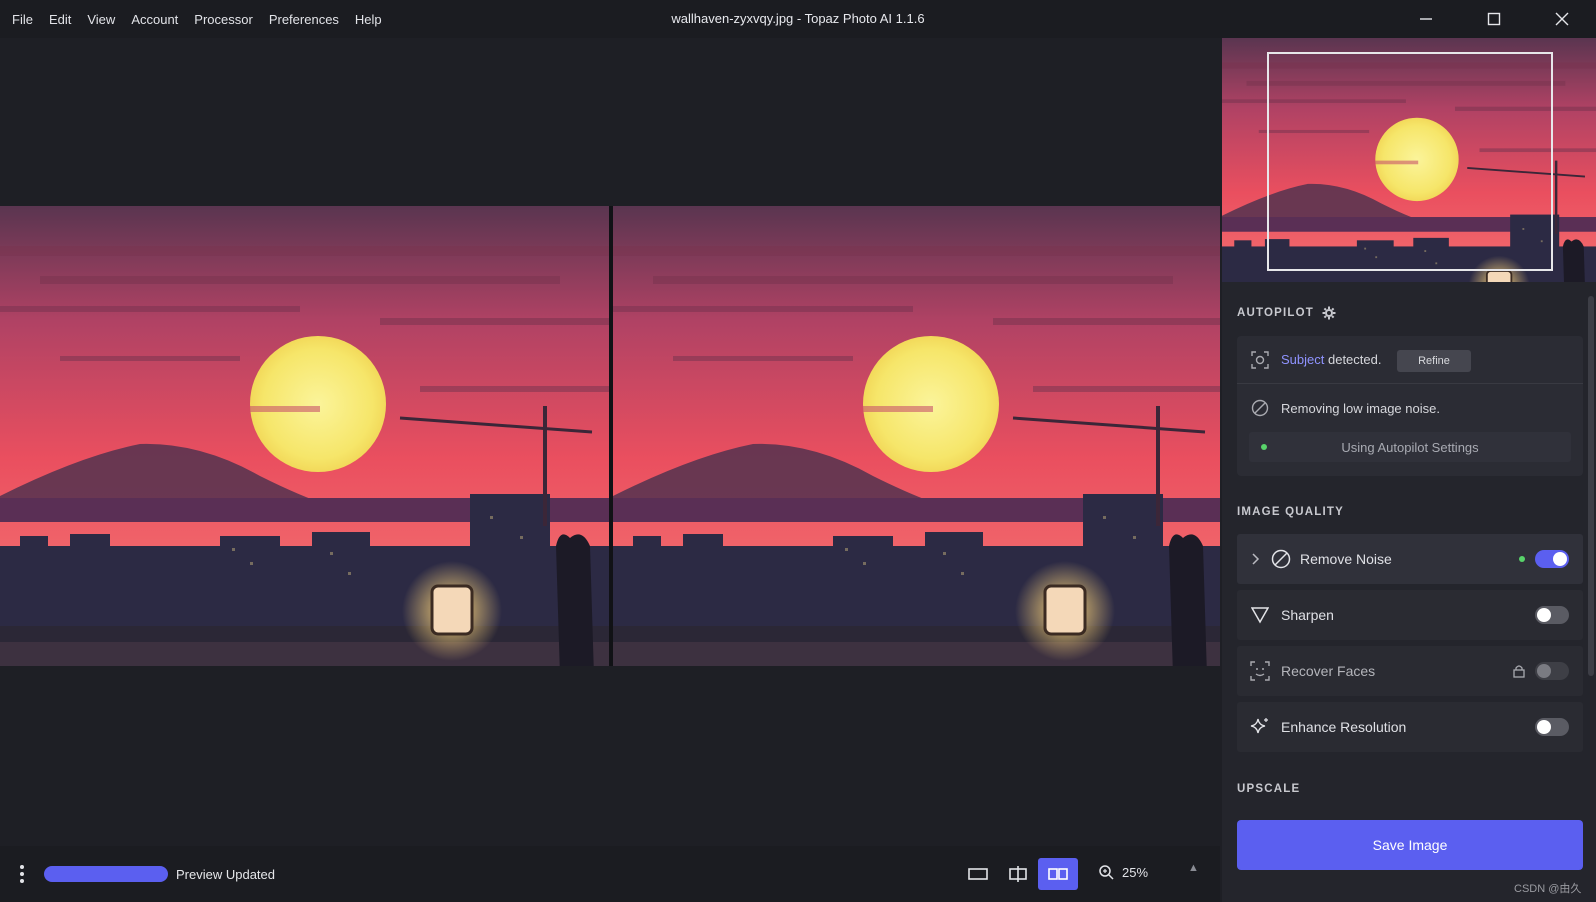 Image resolution: width=1596 pixels, height=902 pixels. I want to click on sparkle-icon, so click(1259, 726).